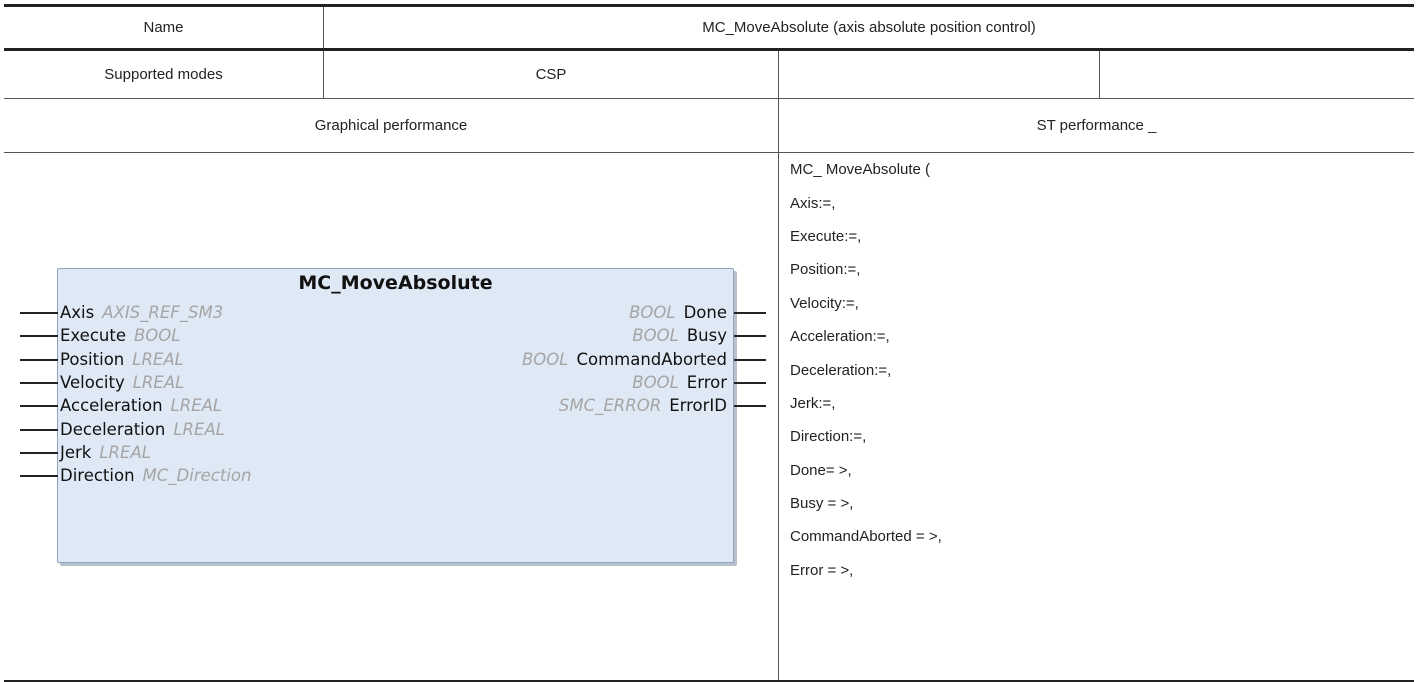 This screenshot has height=682, width=1416. I want to click on st-code-line: Busy = >,, so click(822, 504).